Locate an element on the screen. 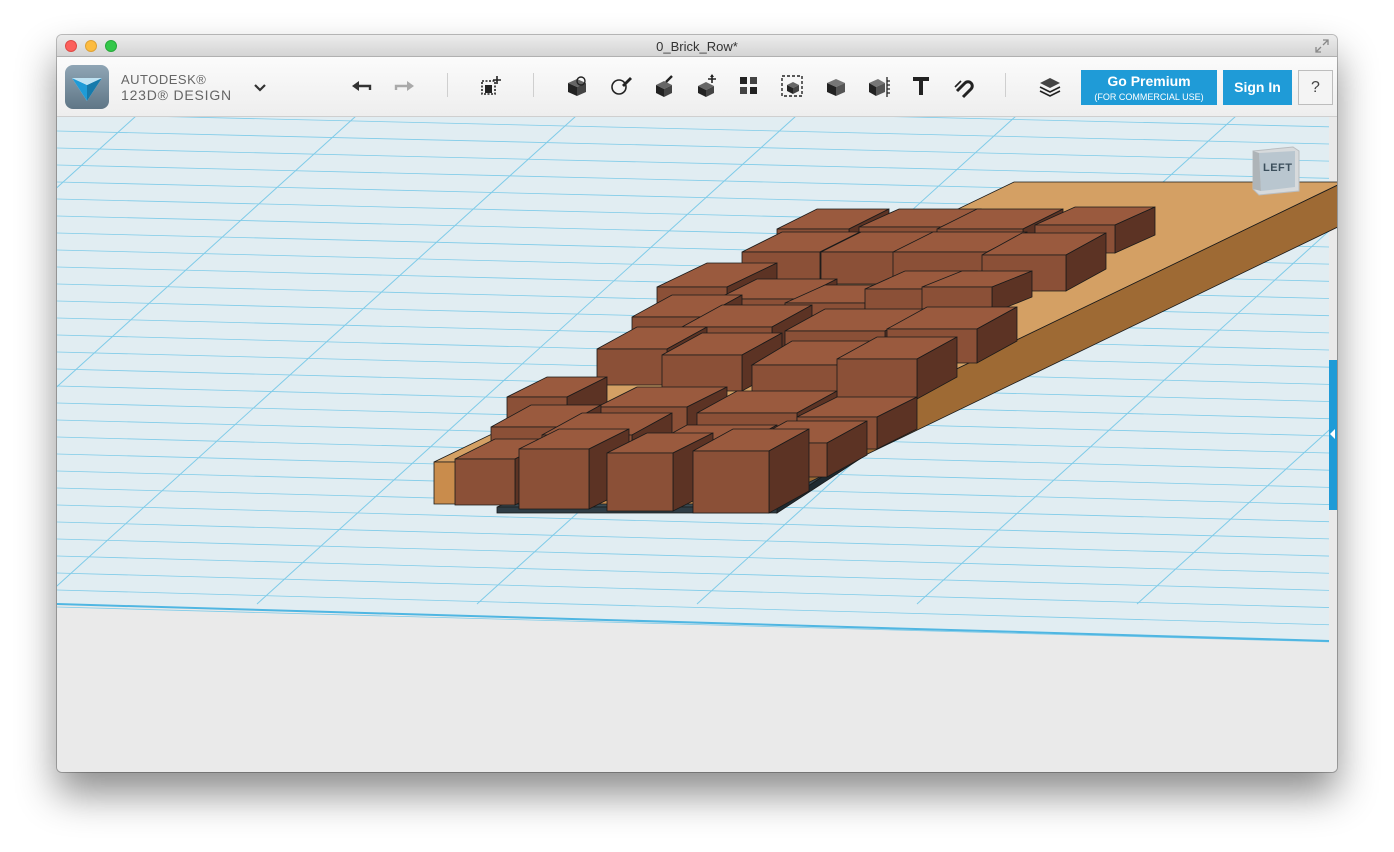 This screenshot has height=852, width=1394. transform-button is located at coordinates (491, 86).